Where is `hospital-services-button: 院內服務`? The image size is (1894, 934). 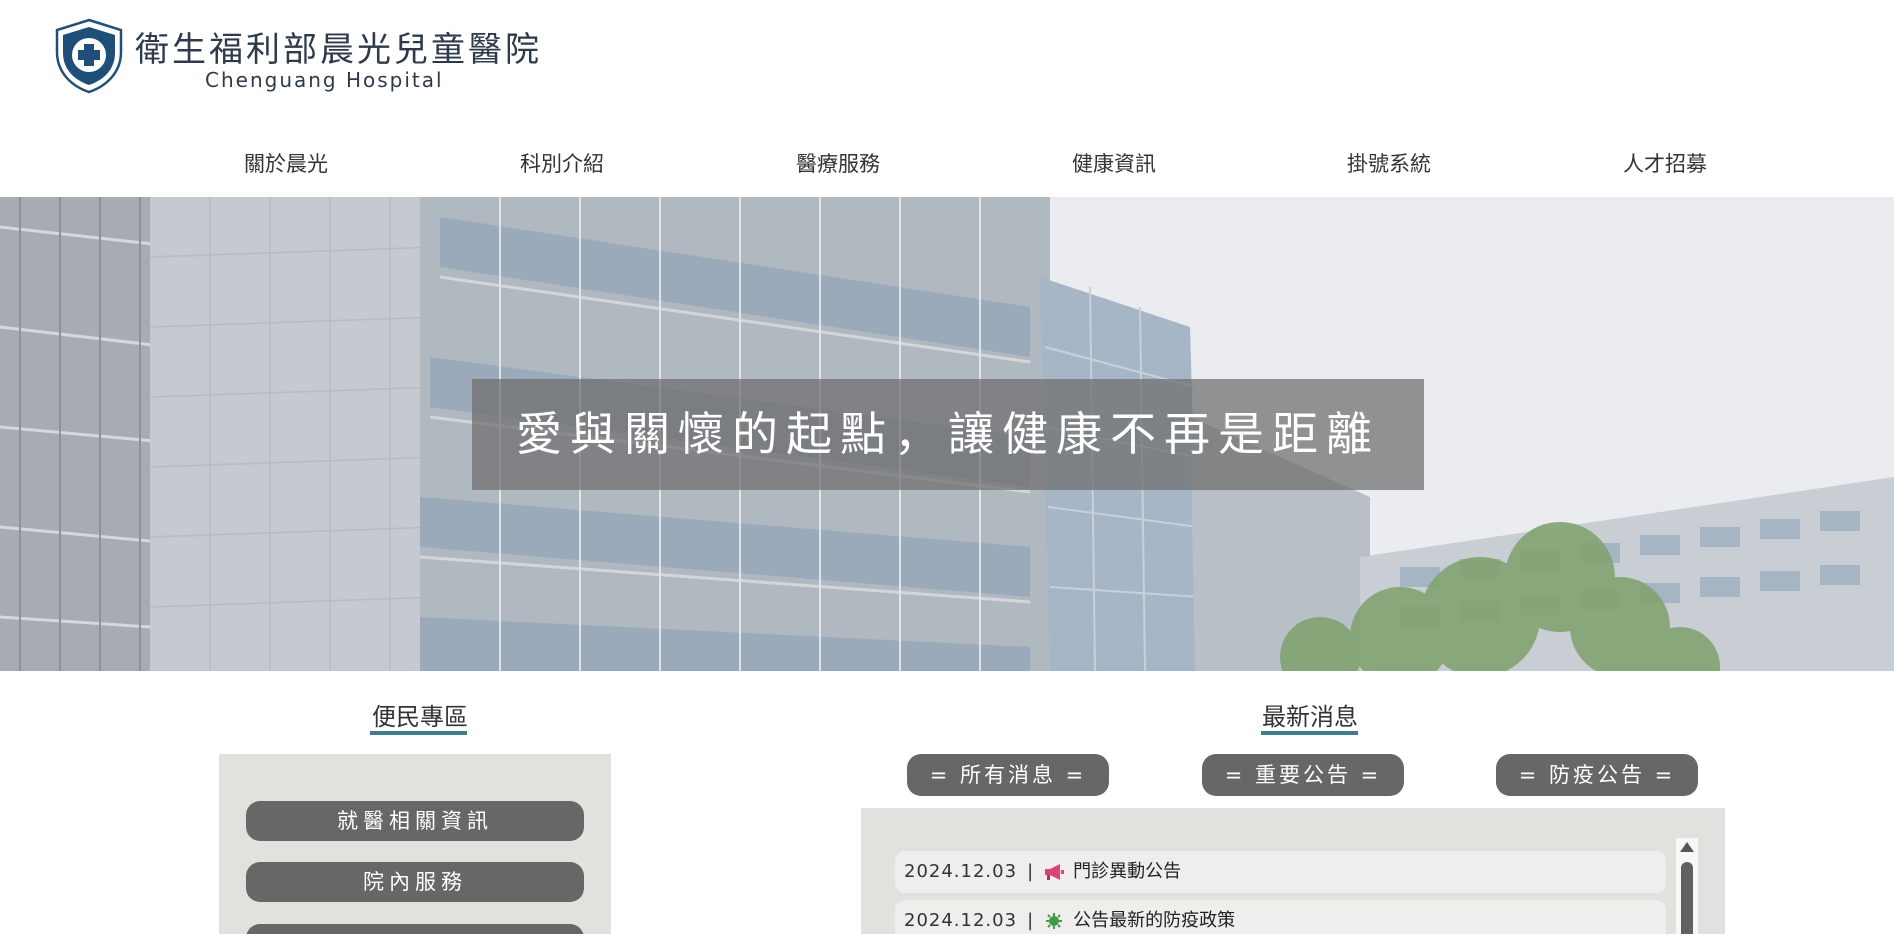 hospital-services-button: 院內服務 is located at coordinates (415, 882).